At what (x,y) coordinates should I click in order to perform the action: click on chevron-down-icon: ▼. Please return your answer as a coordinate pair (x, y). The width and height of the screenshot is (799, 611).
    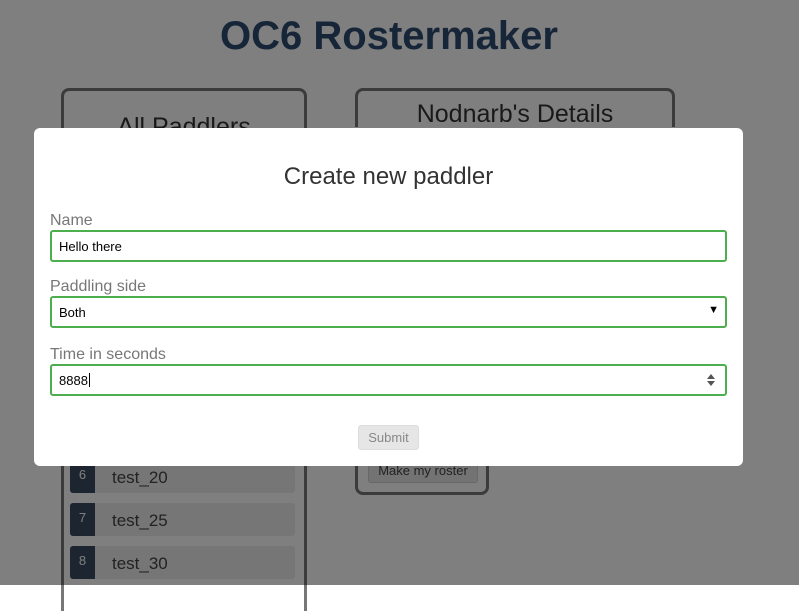
    Looking at the image, I should click on (713, 310).